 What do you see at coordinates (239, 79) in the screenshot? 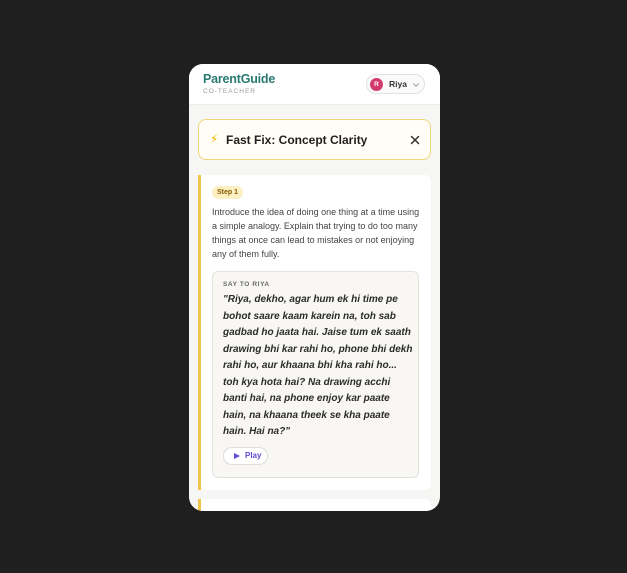
I see `app-logo: ParentGuide` at bounding box center [239, 79].